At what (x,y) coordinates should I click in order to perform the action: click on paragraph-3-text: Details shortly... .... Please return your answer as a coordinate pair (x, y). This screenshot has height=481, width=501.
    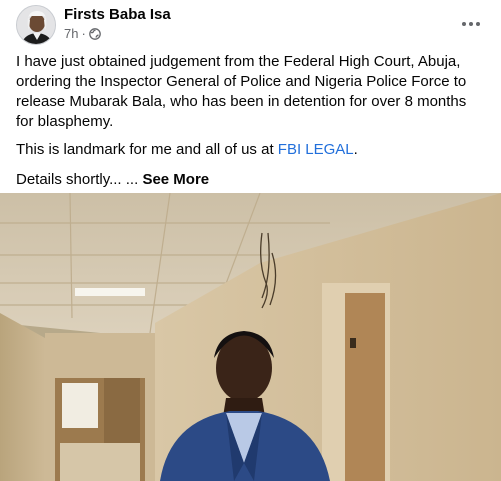
    Looking at the image, I should click on (79, 179).